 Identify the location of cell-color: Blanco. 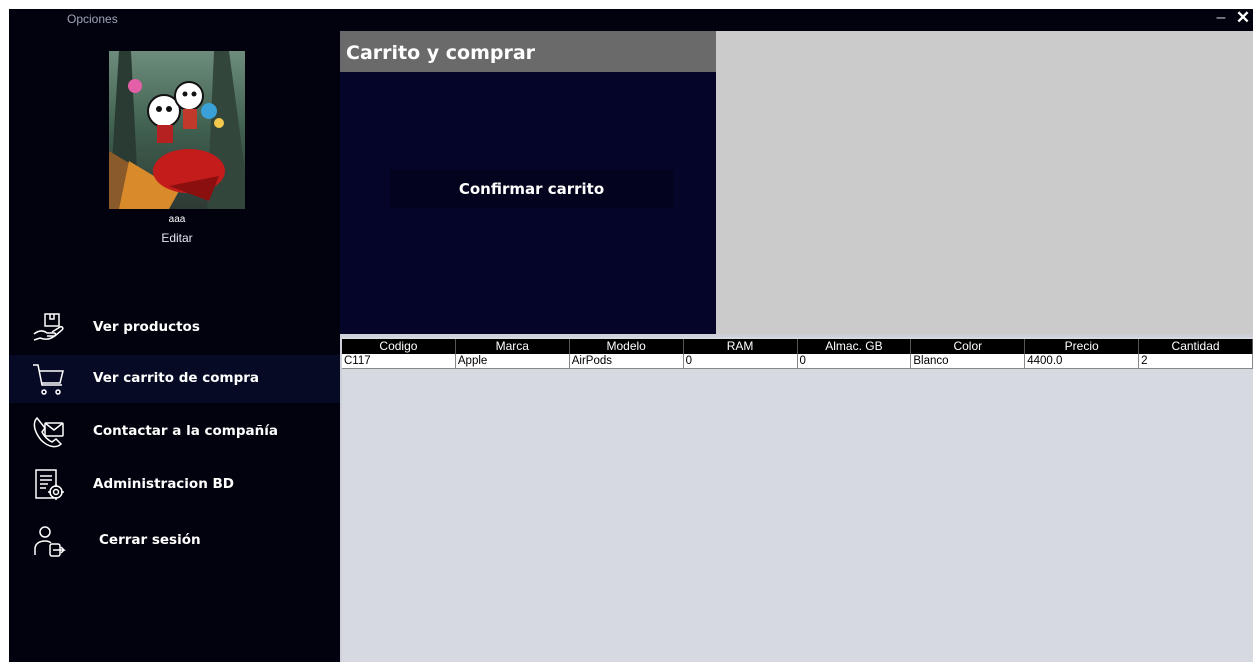
(968, 361).